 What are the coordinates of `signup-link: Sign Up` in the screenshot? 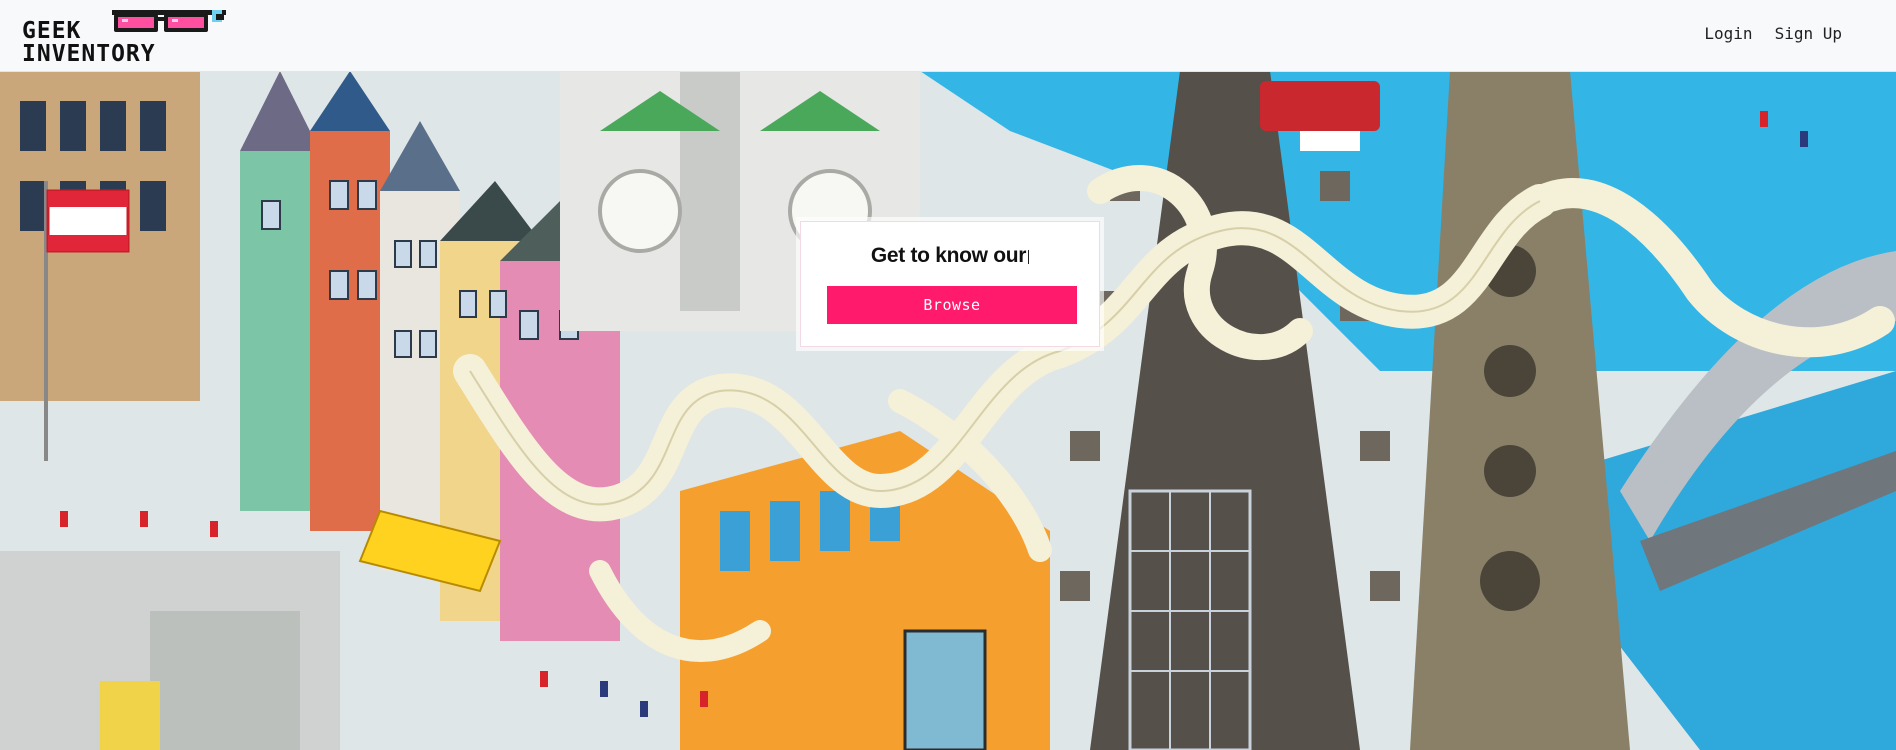 It's located at (1808, 33).